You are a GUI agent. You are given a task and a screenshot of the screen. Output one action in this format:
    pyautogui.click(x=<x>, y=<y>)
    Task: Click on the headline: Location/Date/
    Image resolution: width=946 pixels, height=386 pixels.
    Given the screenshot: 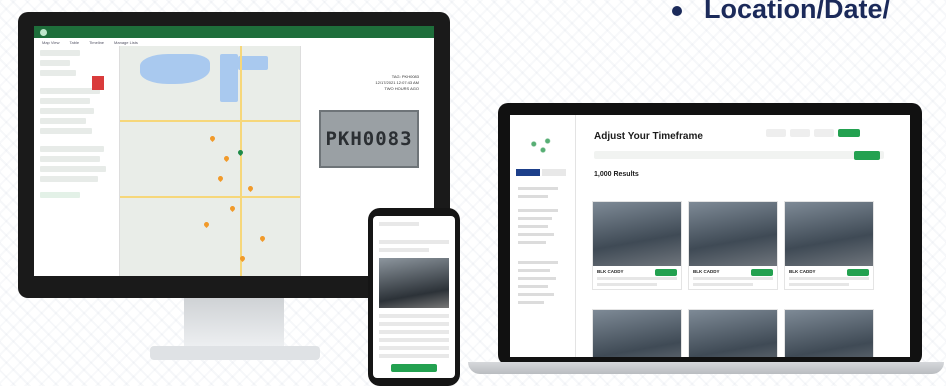 What is the action you would take?
    pyautogui.click(x=781, y=12)
    